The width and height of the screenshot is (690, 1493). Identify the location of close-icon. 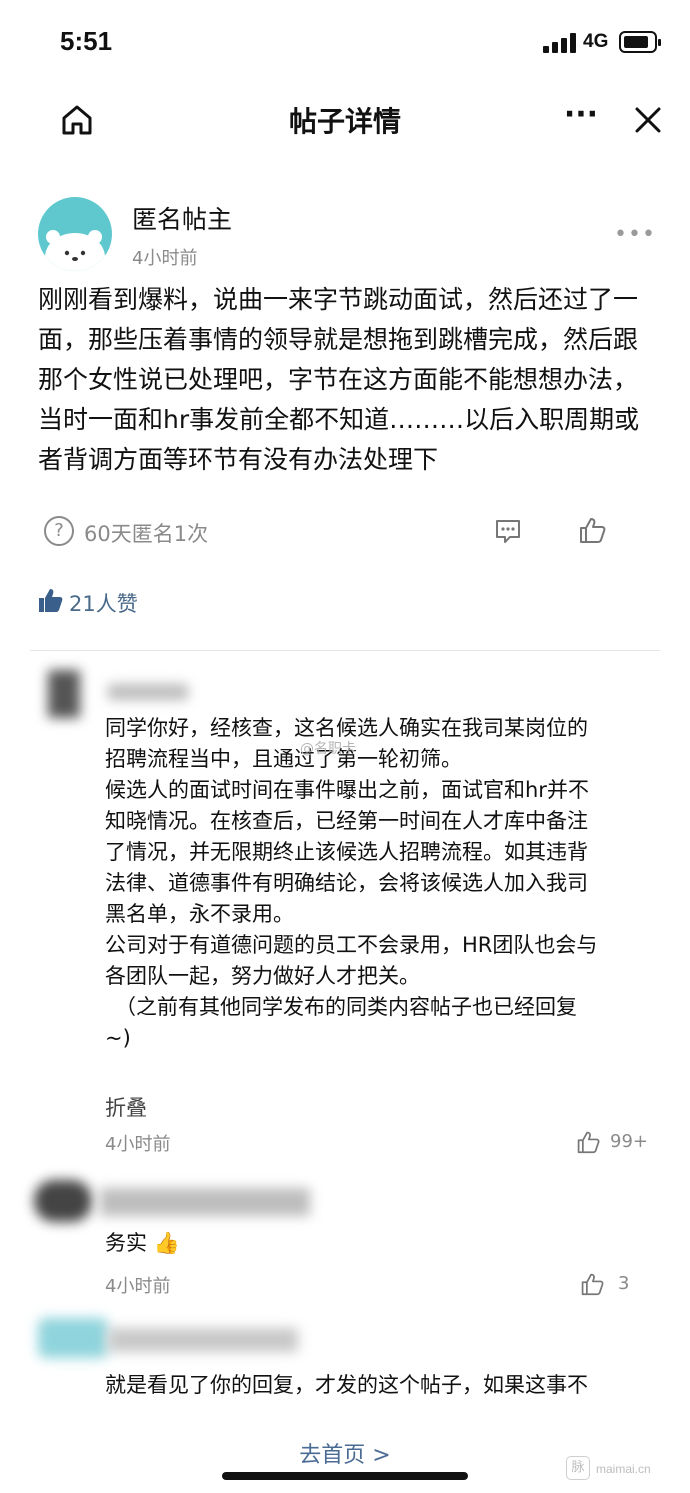
(648, 120).